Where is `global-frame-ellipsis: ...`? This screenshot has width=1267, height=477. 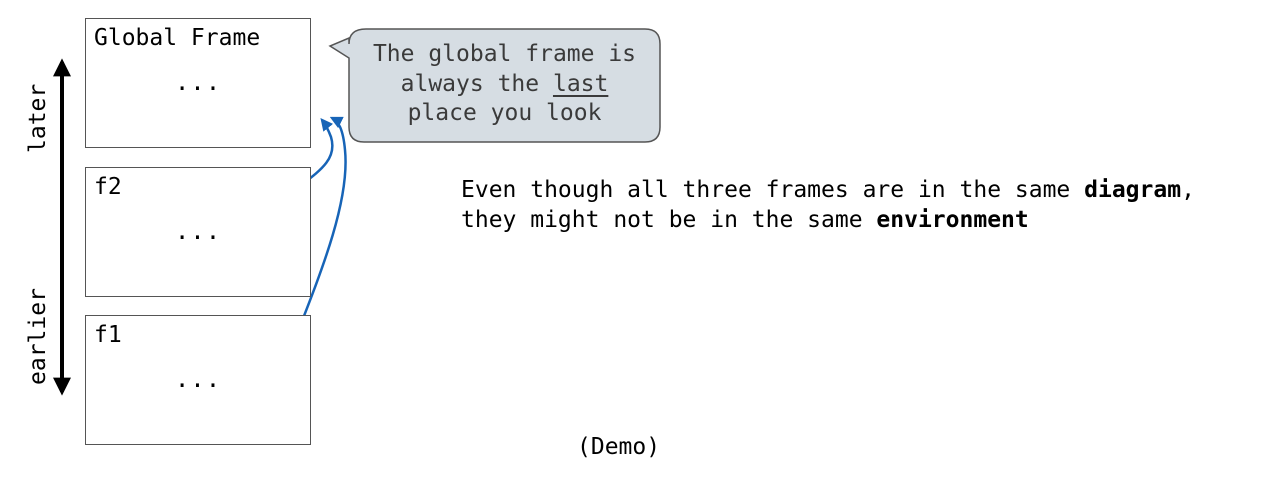
global-frame-ellipsis: ... is located at coordinates (198, 82).